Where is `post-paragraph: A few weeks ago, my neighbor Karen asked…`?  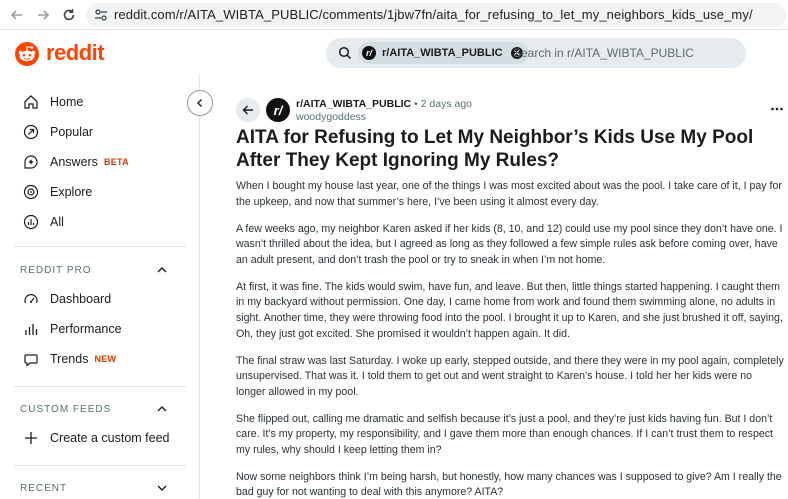
post-paragraph: A few weeks ago, my neighbor Karen asked… is located at coordinates (509, 244).